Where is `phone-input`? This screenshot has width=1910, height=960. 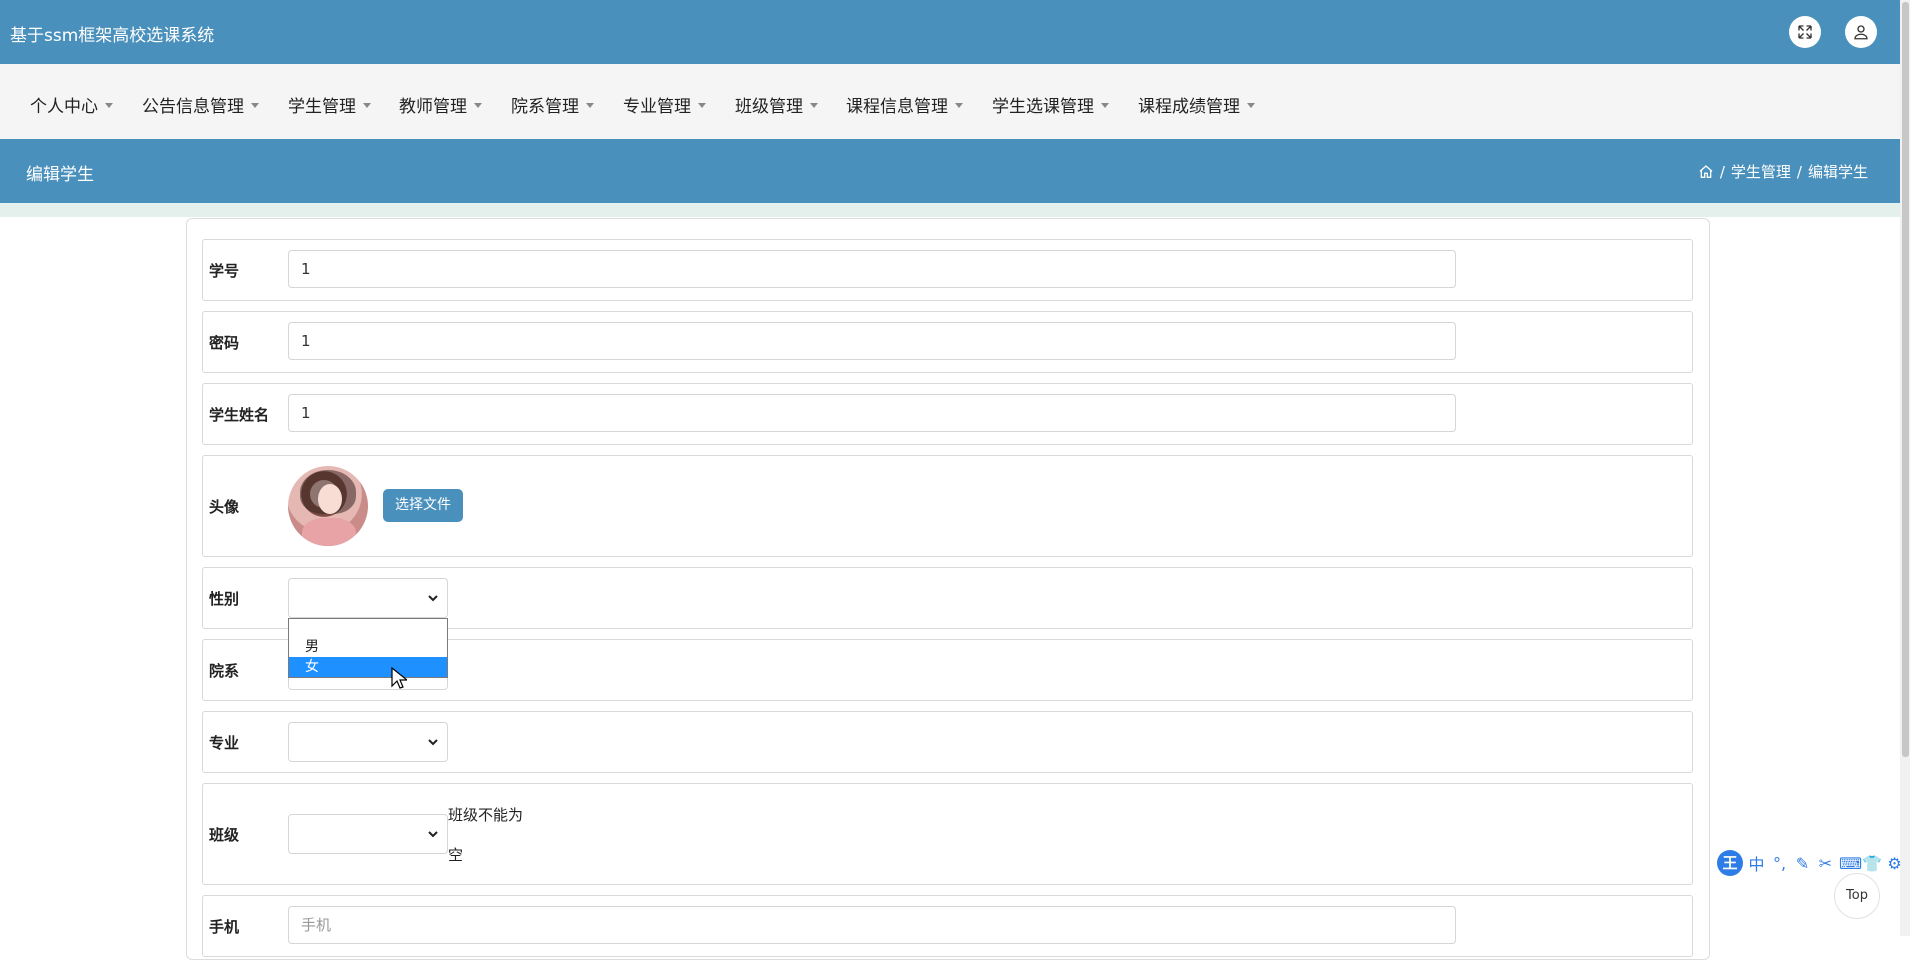
phone-input is located at coordinates (872, 925).